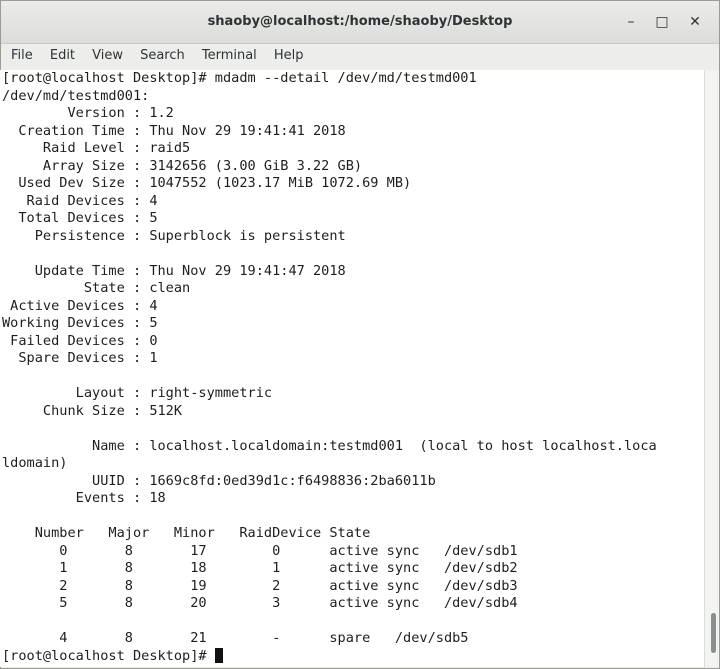 The height and width of the screenshot is (669, 720). Describe the element at coordinates (289, 53) in the screenshot. I see `menu-help: Help` at that location.